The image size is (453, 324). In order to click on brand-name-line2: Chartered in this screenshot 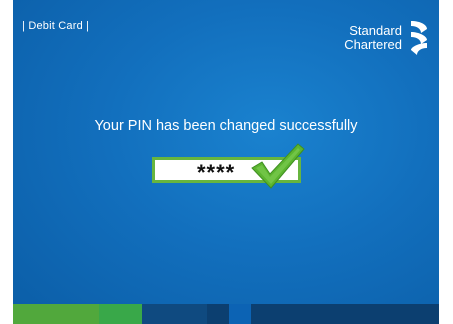, I will do `click(373, 44)`.